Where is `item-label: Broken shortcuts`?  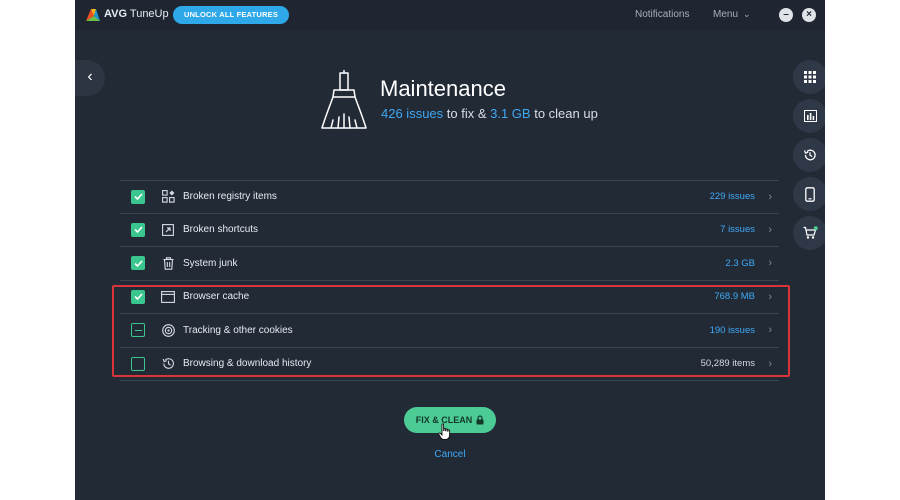
item-label: Broken shortcuts is located at coordinates (221, 230).